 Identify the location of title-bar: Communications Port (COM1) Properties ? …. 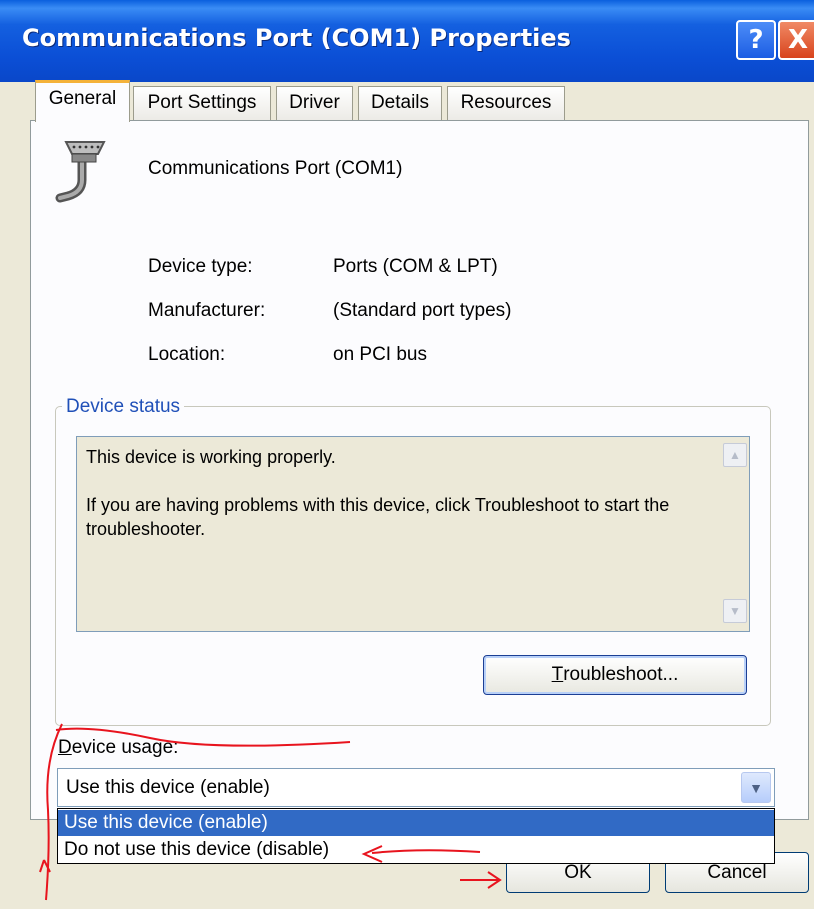
(407, 41).